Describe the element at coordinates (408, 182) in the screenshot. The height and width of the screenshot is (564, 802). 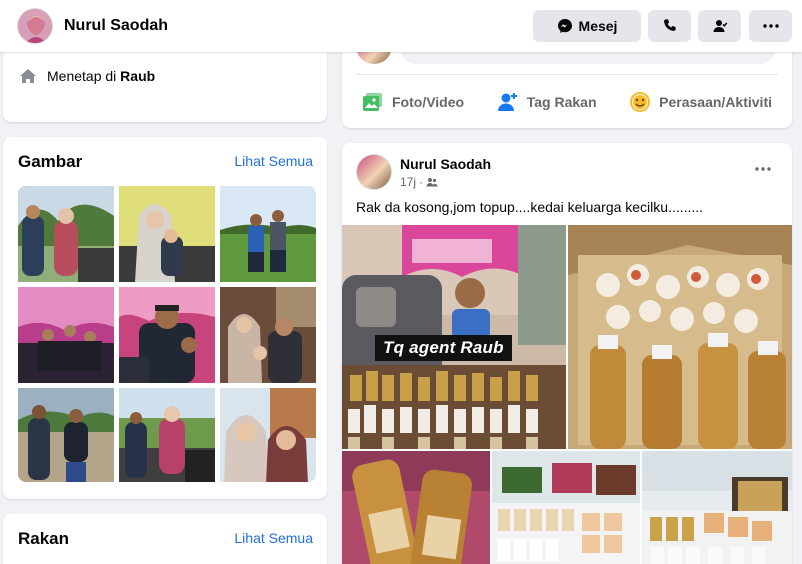
I see `post-time: 17j` at that location.